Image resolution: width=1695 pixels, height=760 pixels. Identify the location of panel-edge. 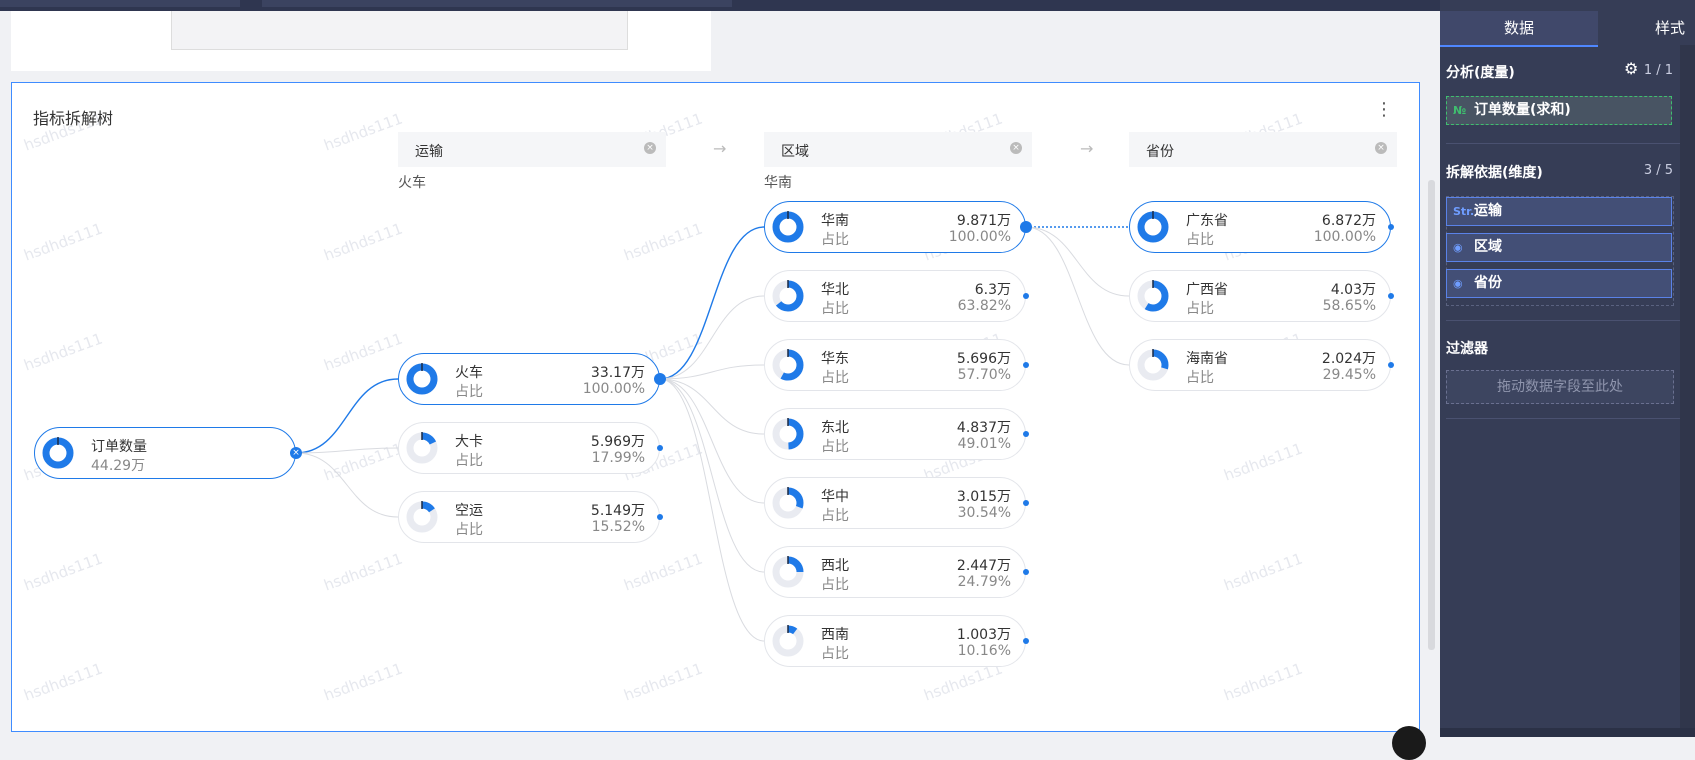
(1687, 391).